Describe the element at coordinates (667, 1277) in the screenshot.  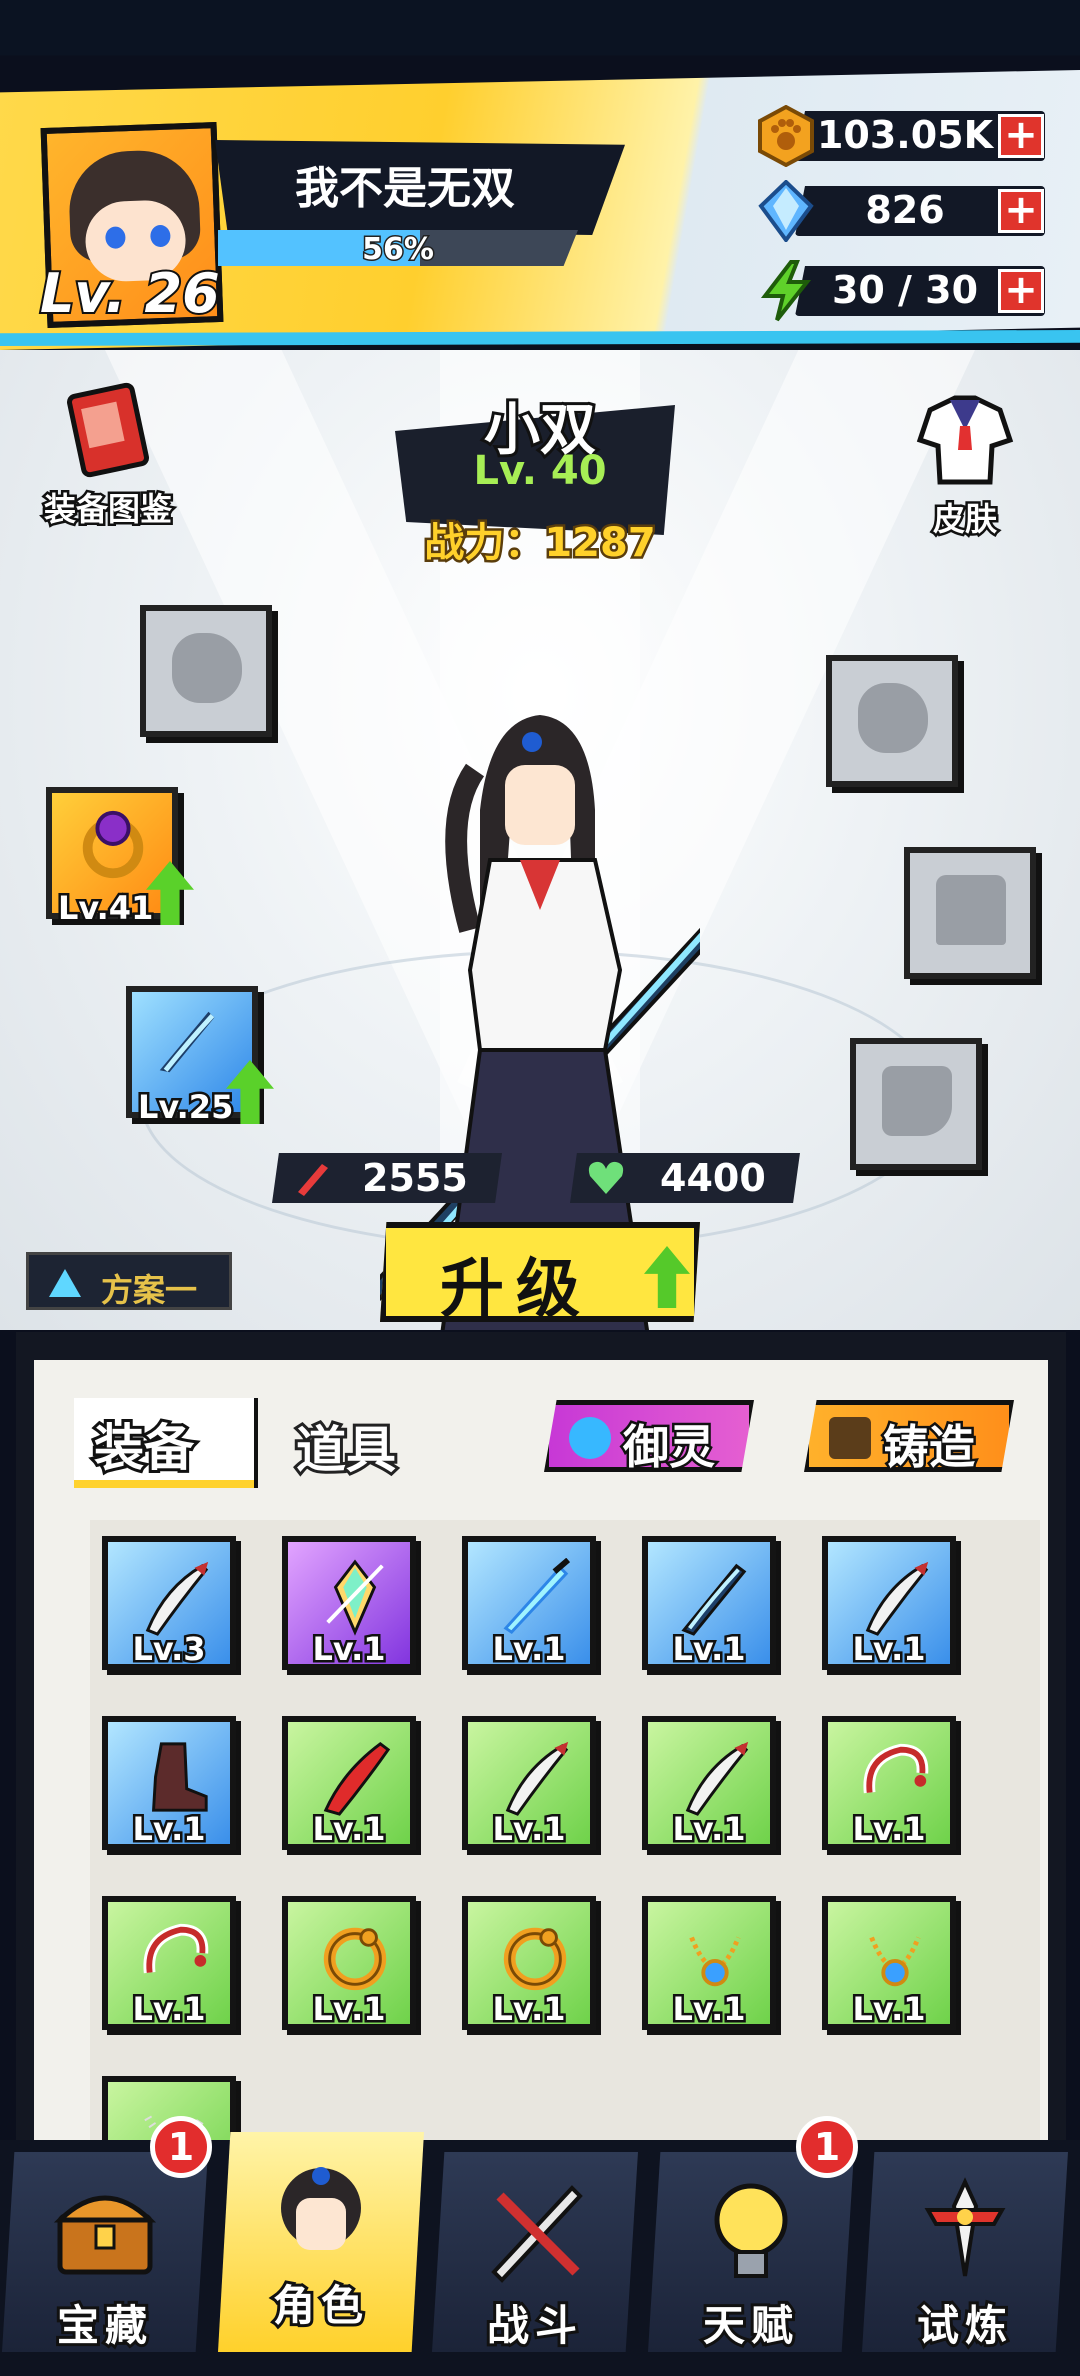
I see `up-arrow-icon` at that location.